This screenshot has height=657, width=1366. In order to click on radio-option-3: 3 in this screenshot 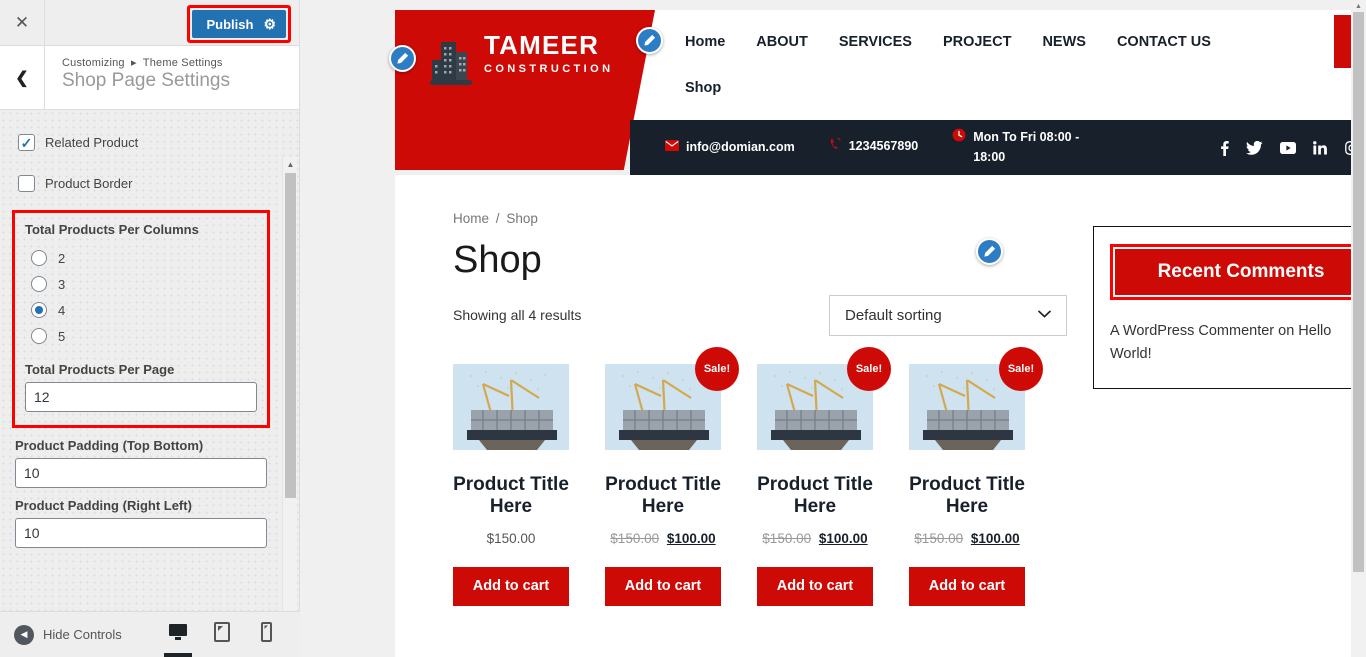, I will do `click(141, 284)`.